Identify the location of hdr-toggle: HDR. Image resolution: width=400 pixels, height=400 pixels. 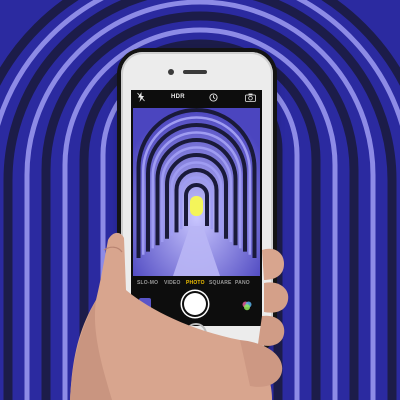
(178, 97).